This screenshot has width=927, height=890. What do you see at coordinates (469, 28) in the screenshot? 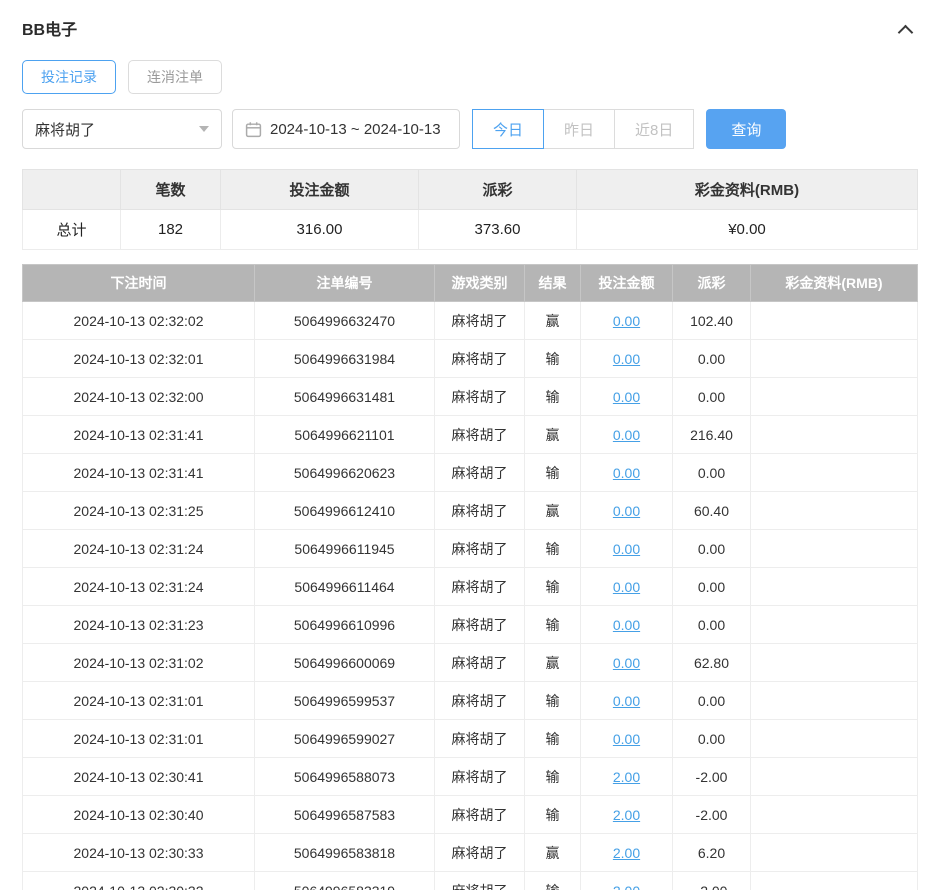
I see `panel-header: BB电子` at bounding box center [469, 28].